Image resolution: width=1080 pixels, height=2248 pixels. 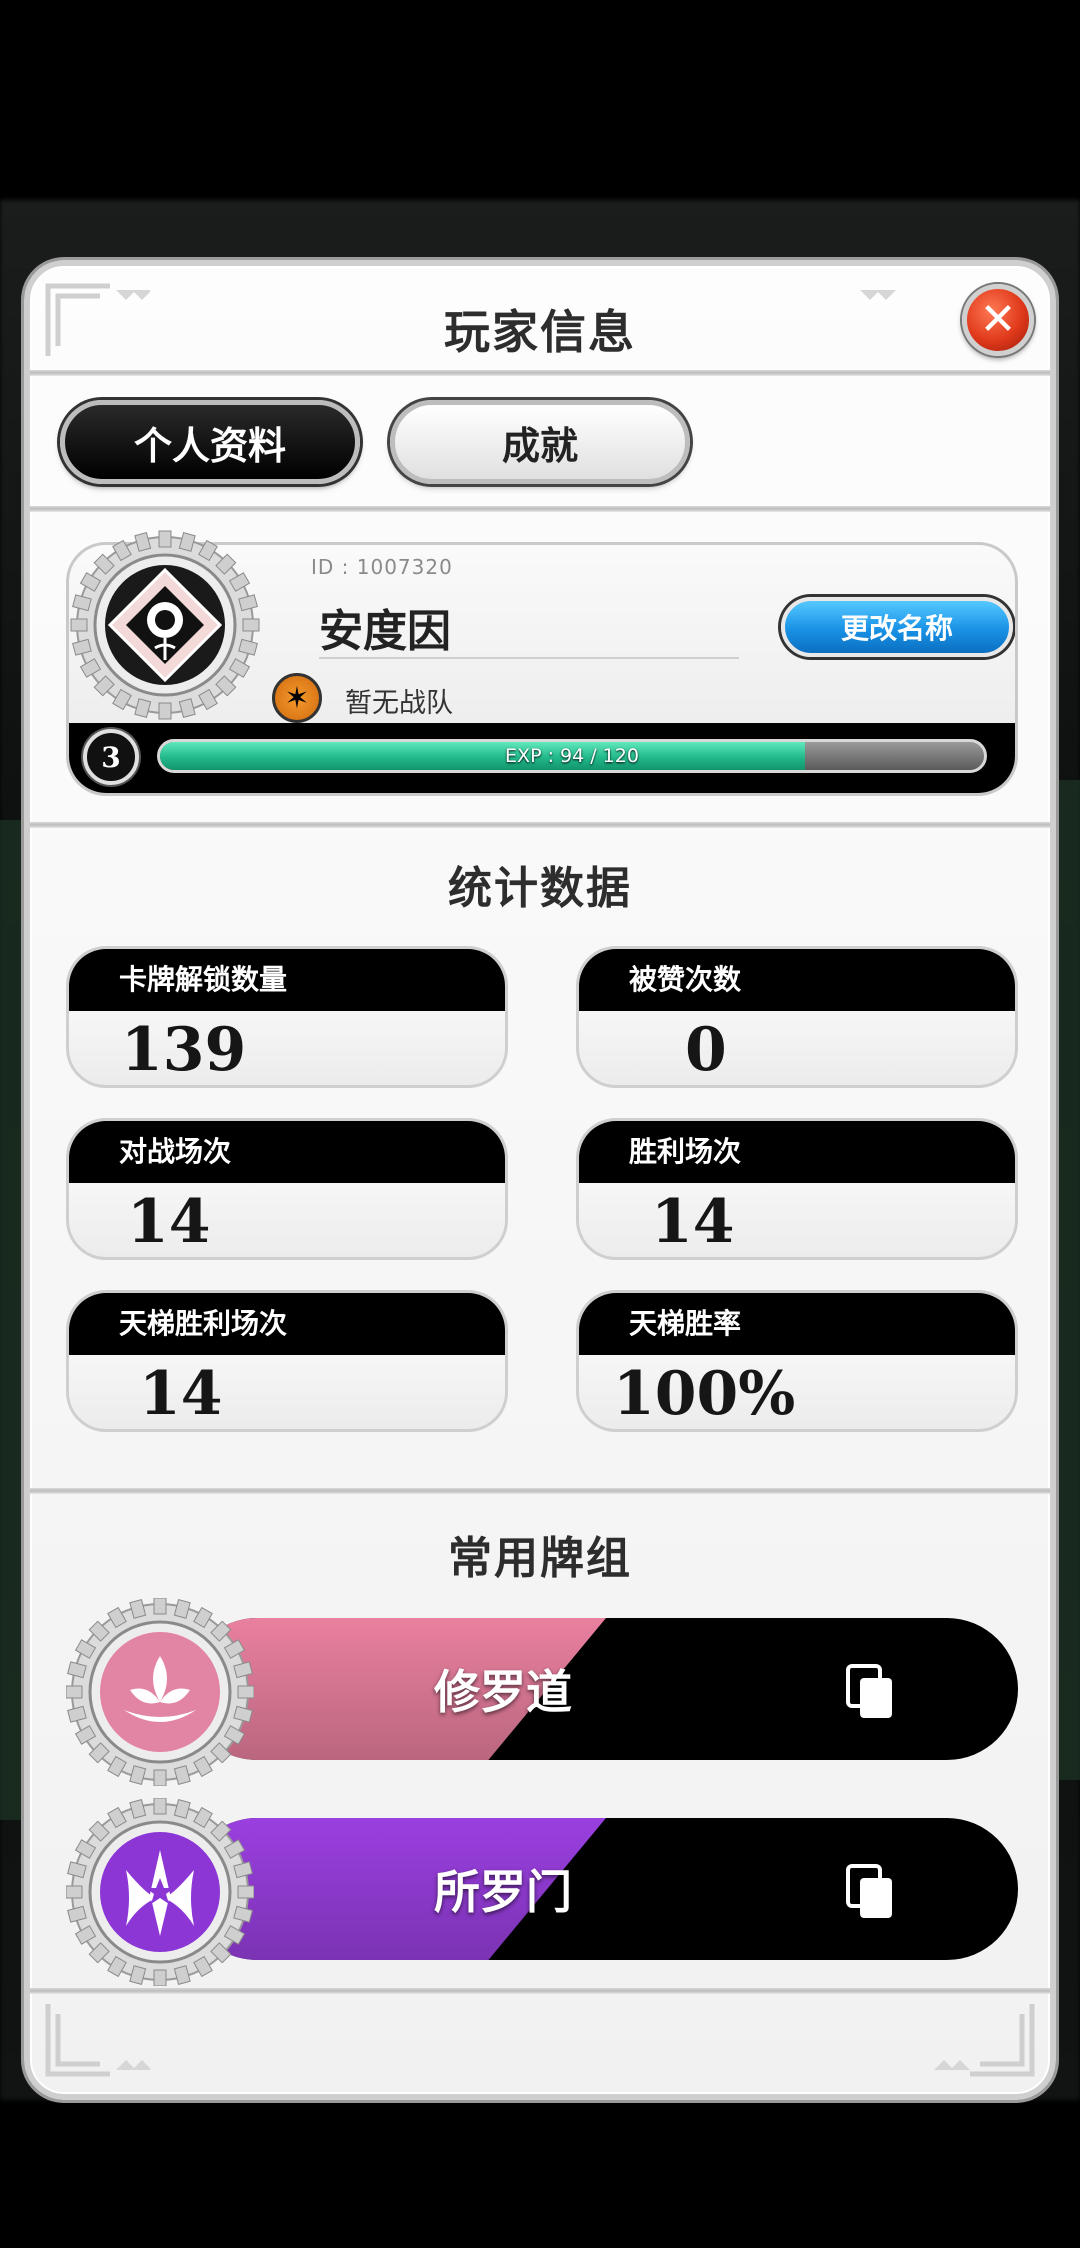 I want to click on stat-card-battles: 对战场次 14, so click(x=287, y=1189).